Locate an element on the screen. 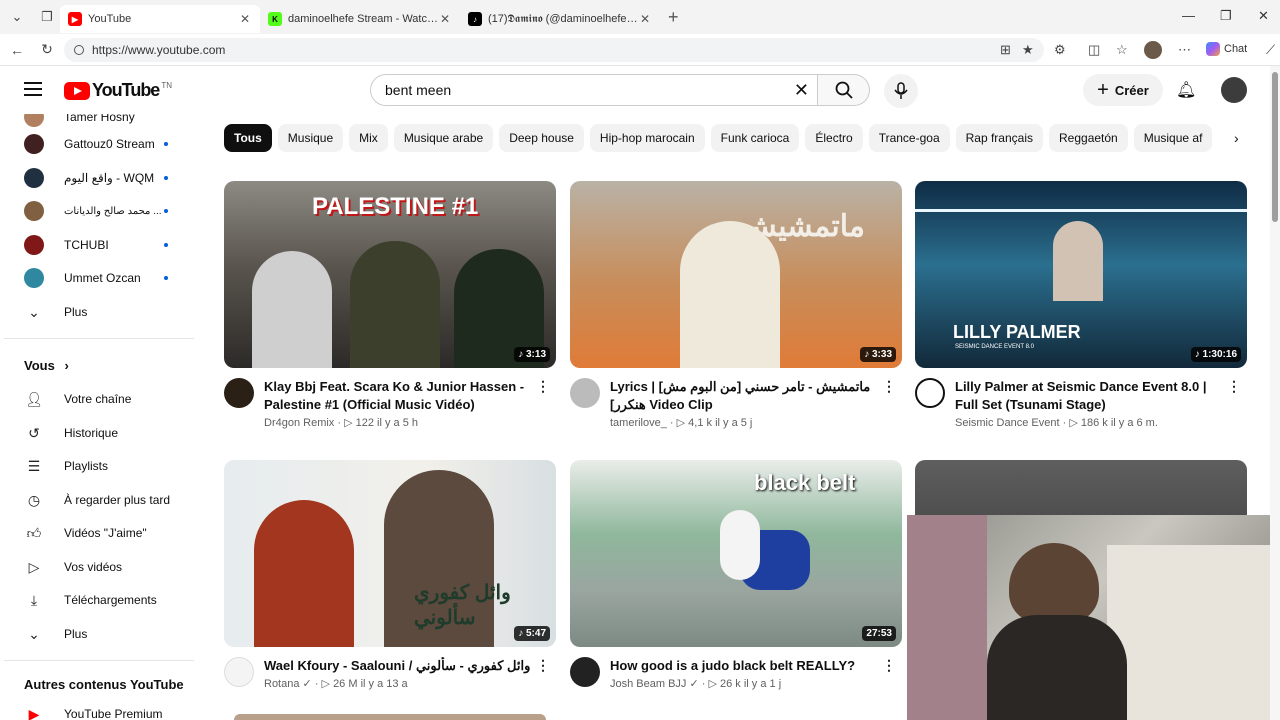 This screenshot has height=720, width=1280. plus-icon: + is located at coordinates (1103, 89).